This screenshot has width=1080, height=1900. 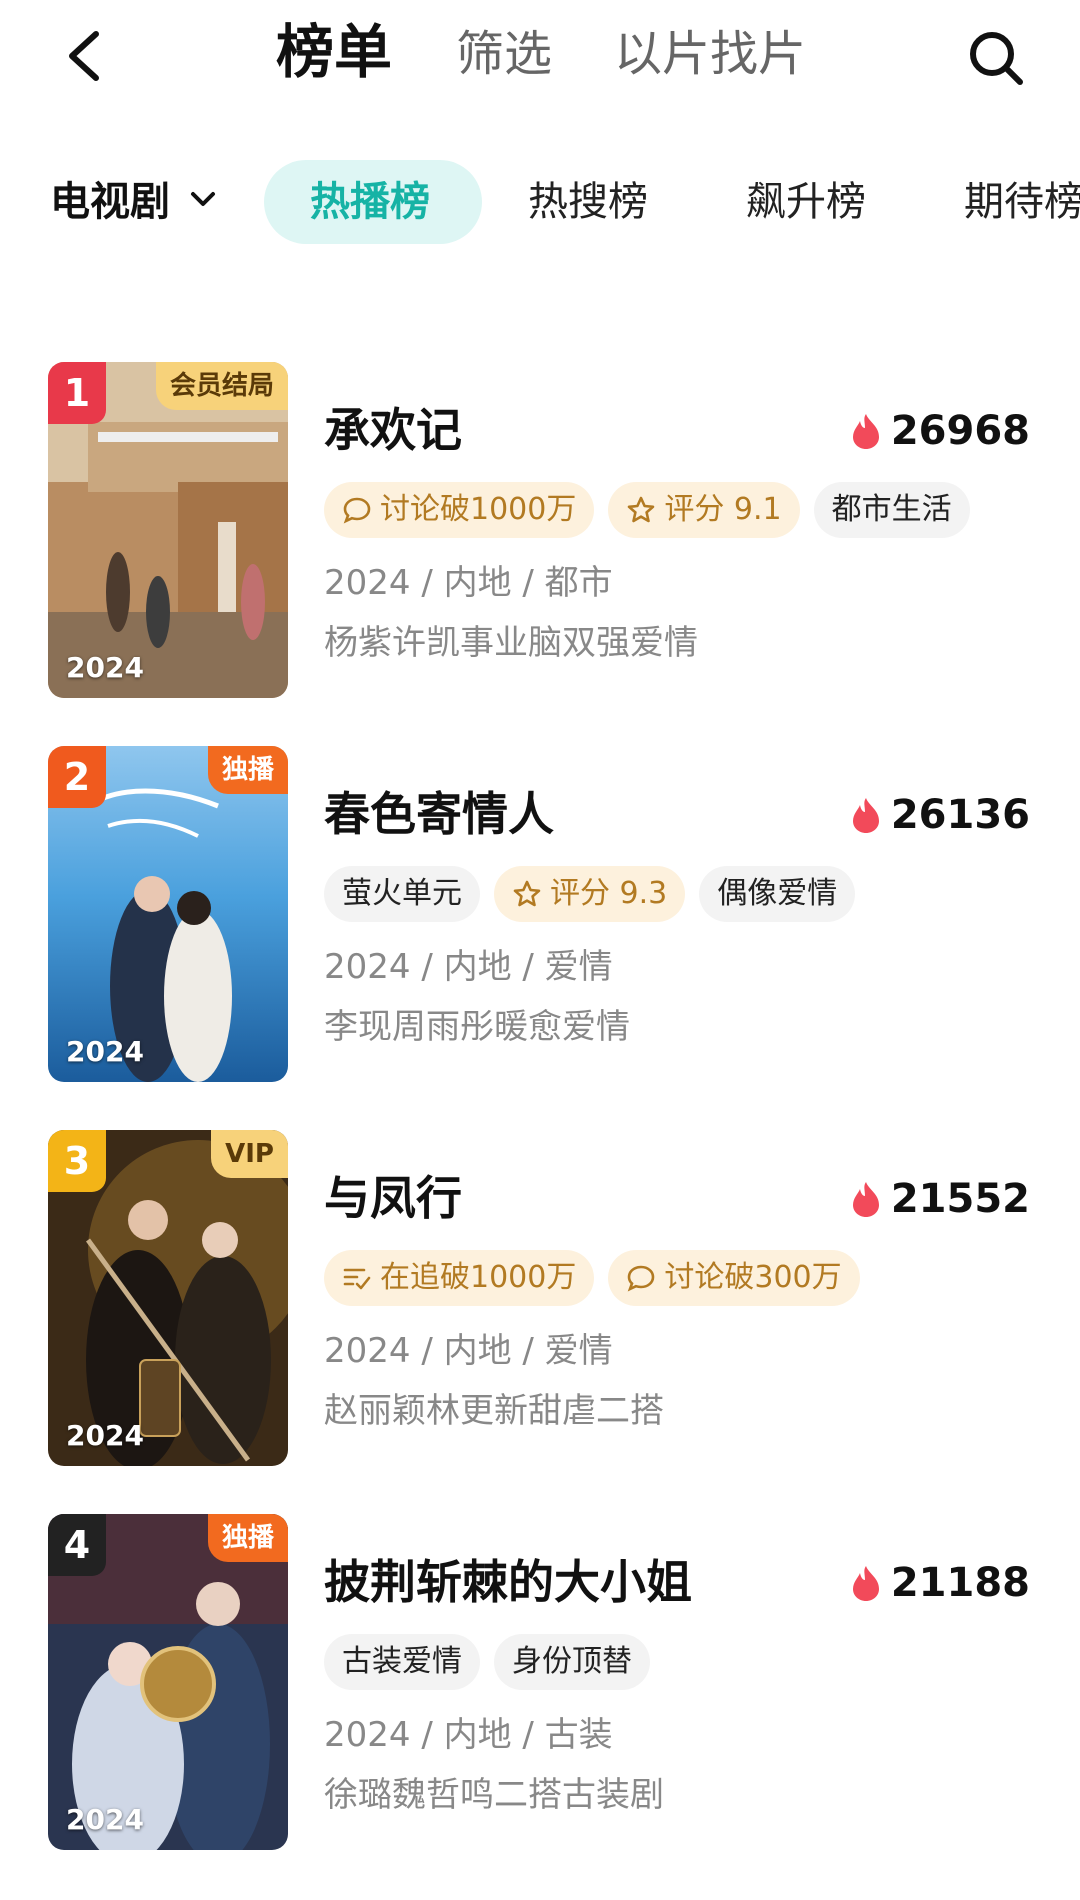 I want to click on tag-row: 萤火单元 评分 9.3 偶像爱情, so click(x=596, y=894).